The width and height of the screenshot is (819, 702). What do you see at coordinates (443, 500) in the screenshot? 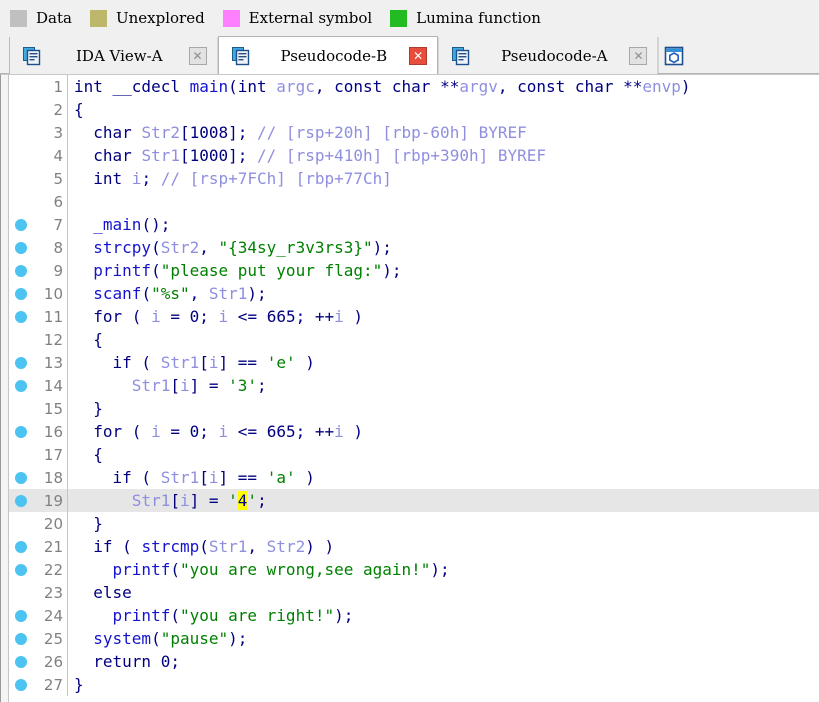
I see `code-line-text: Str1[i] = '4';` at bounding box center [443, 500].